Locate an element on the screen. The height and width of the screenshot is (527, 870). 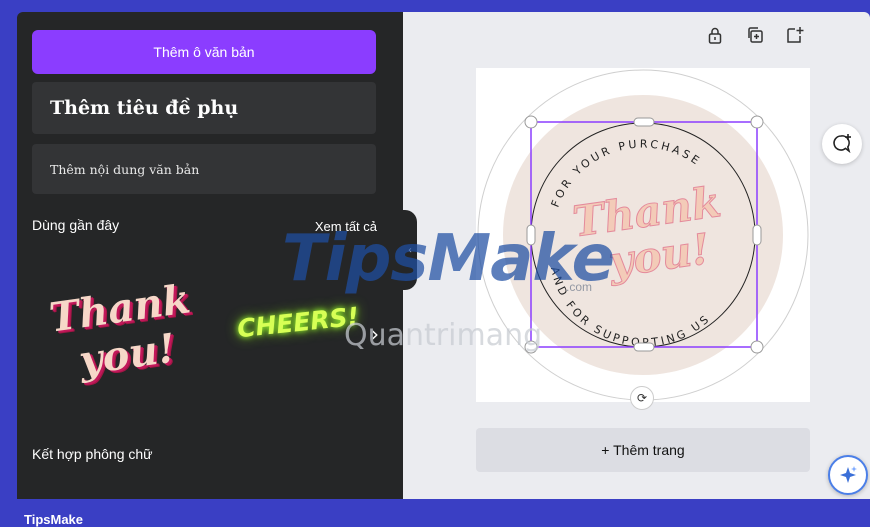
comment-add-icon is located at coordinates (842, 144).